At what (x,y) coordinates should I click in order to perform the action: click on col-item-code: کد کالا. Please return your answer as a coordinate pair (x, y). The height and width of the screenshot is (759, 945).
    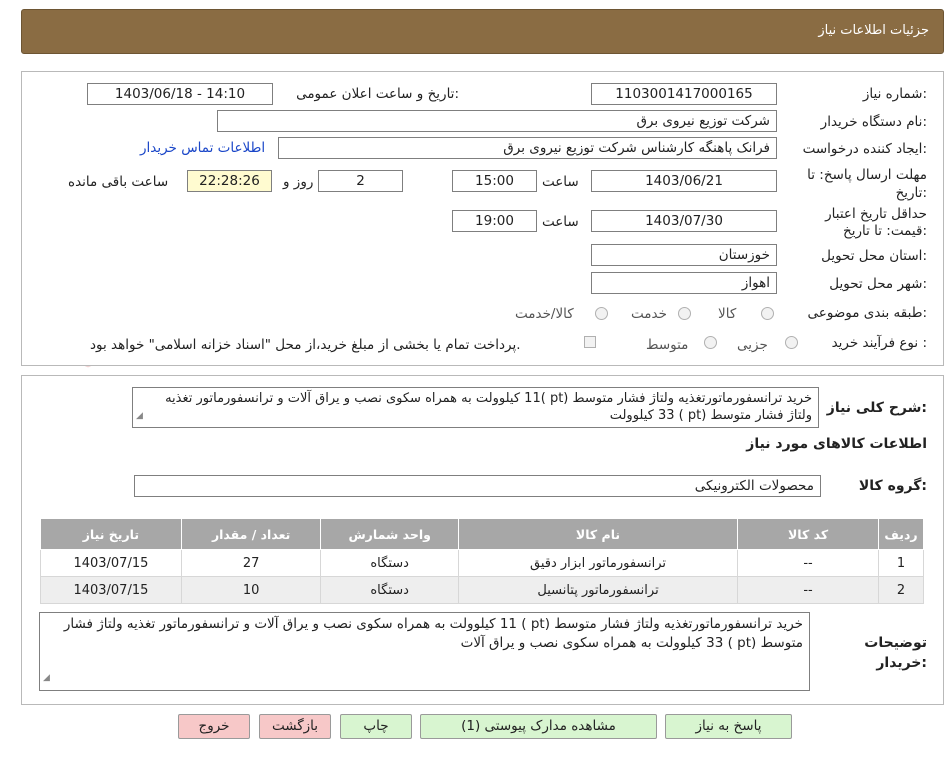
    Looking at the image, I should click on (808, 534).